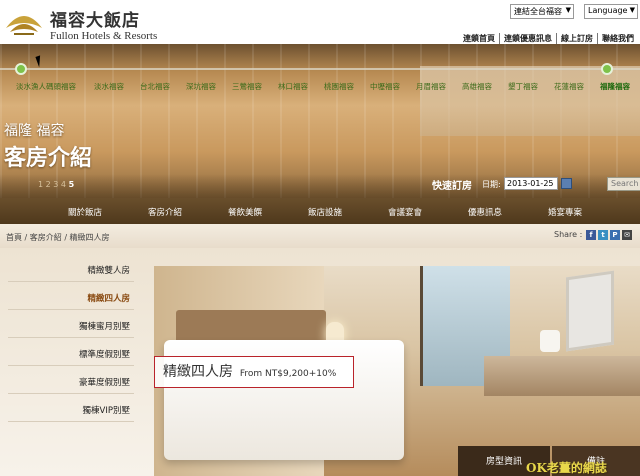 This screenshot has height=476, width=640. Describe the element at coordinates (577, 38) in the screenshot. I see `top-link-booking: 線上訂房` at that location.